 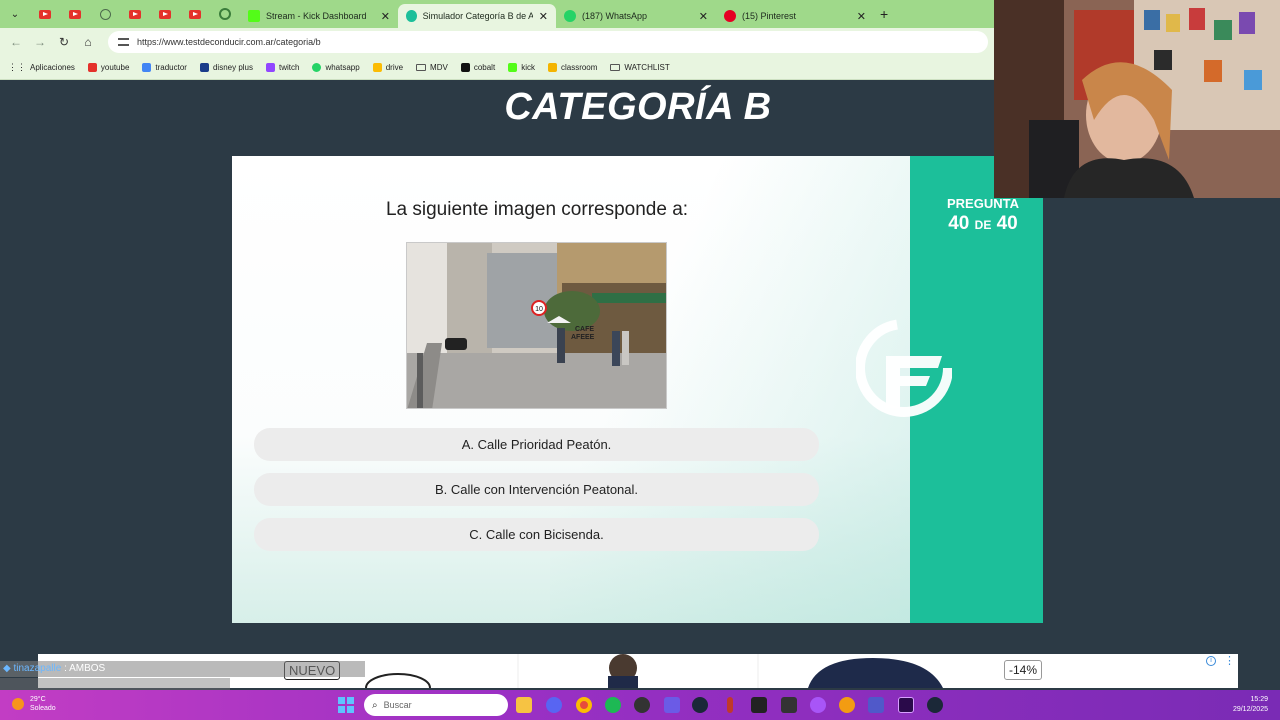 I want to click on chat-badge-icon: ◆, so click(x=7, y=668).